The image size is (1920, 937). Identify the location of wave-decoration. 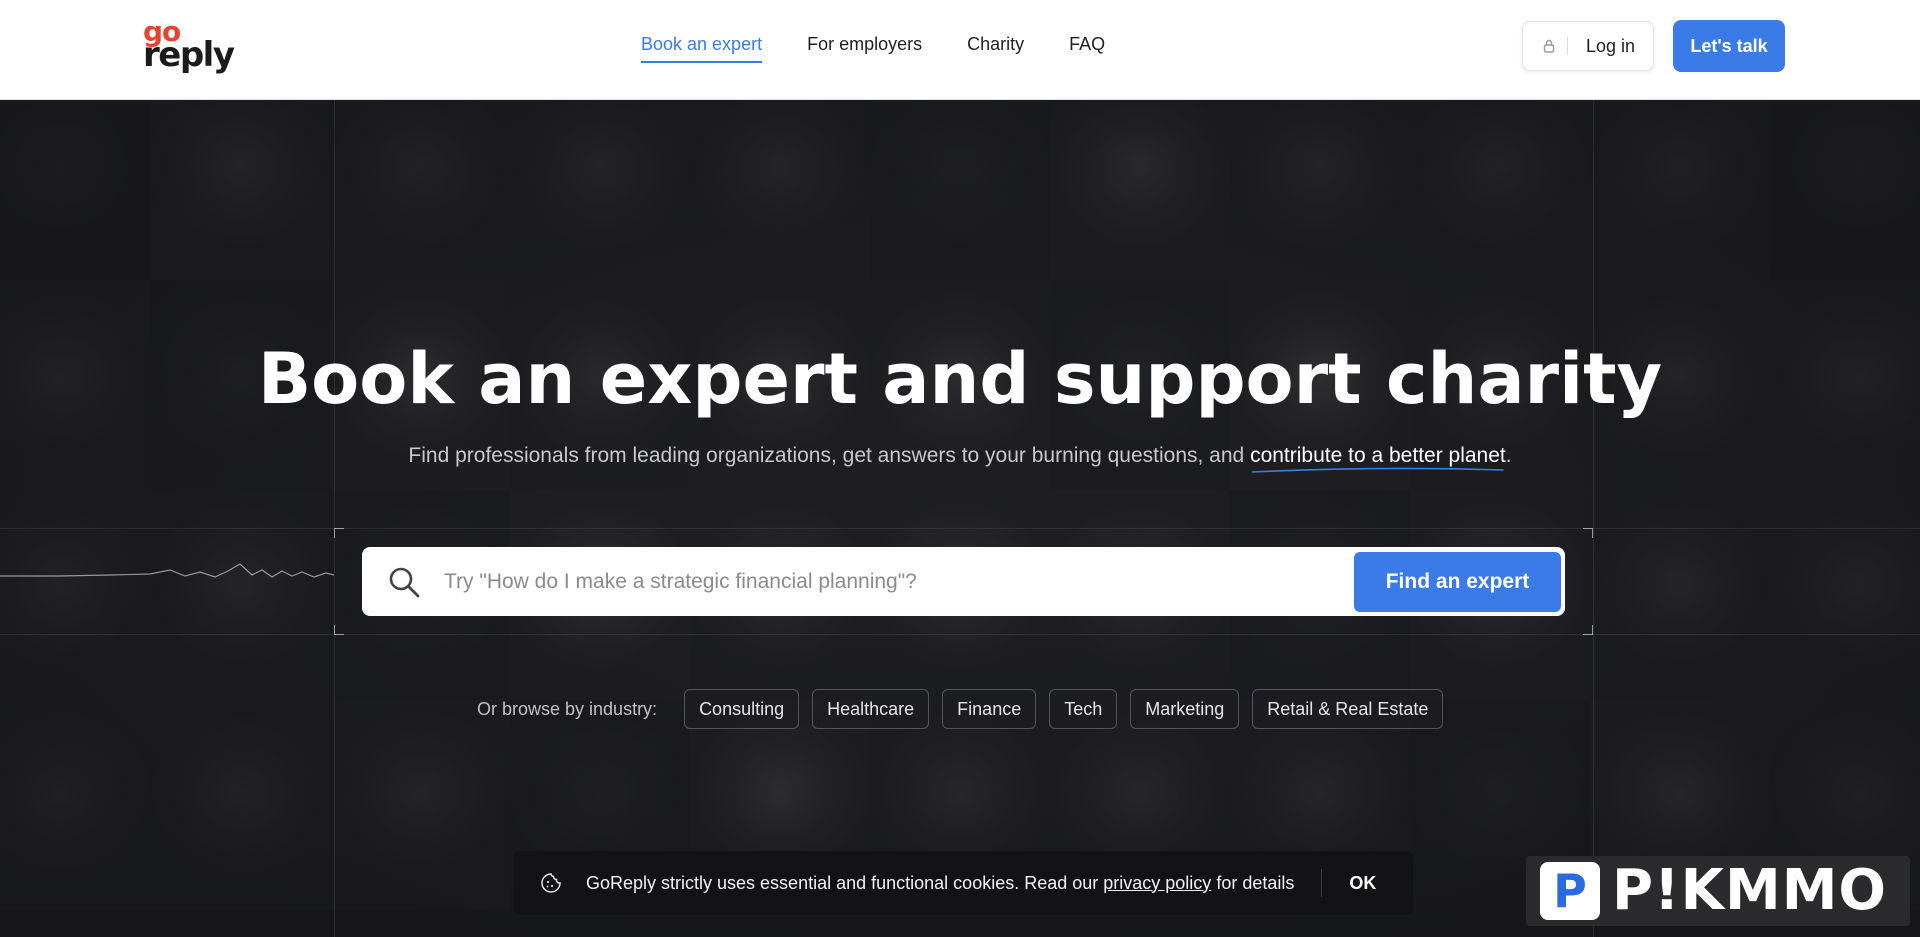
(167, 570).